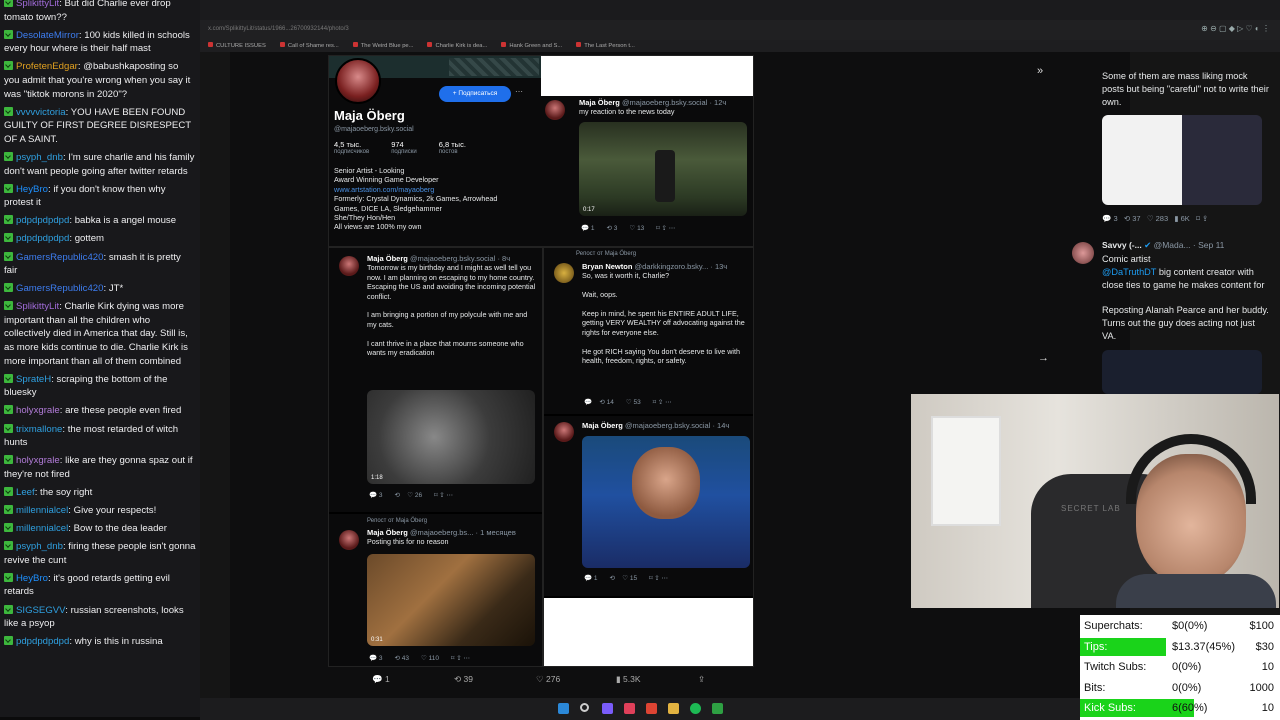 The width and height of the screenshot is (1280, 720). I want to click on obs-icon, so click(629, 708).